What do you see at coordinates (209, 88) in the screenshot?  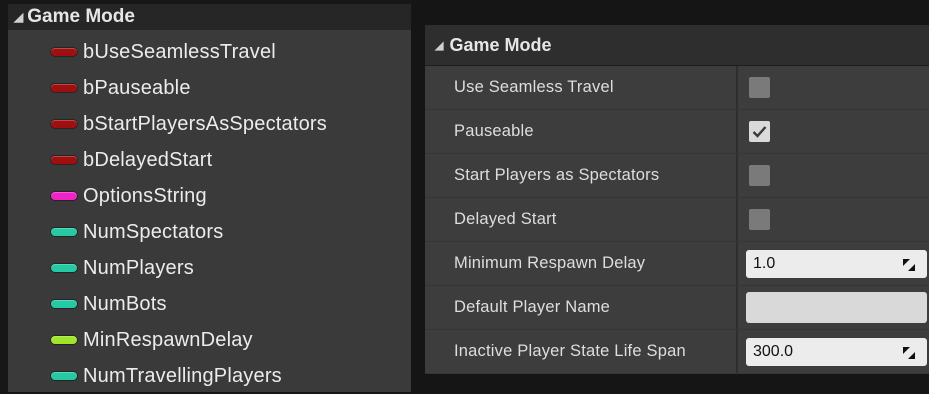 I see `variable-item: bPauseable` at bounding box center [209, 88].